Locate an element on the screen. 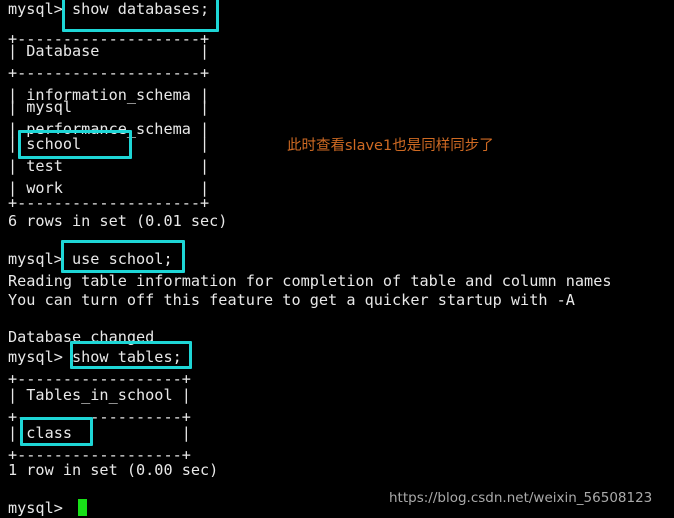 This screenshot has width=674, height=518. terminal-line: 6 rows in set (0.01 sec) is located at coordinates (118, 221).